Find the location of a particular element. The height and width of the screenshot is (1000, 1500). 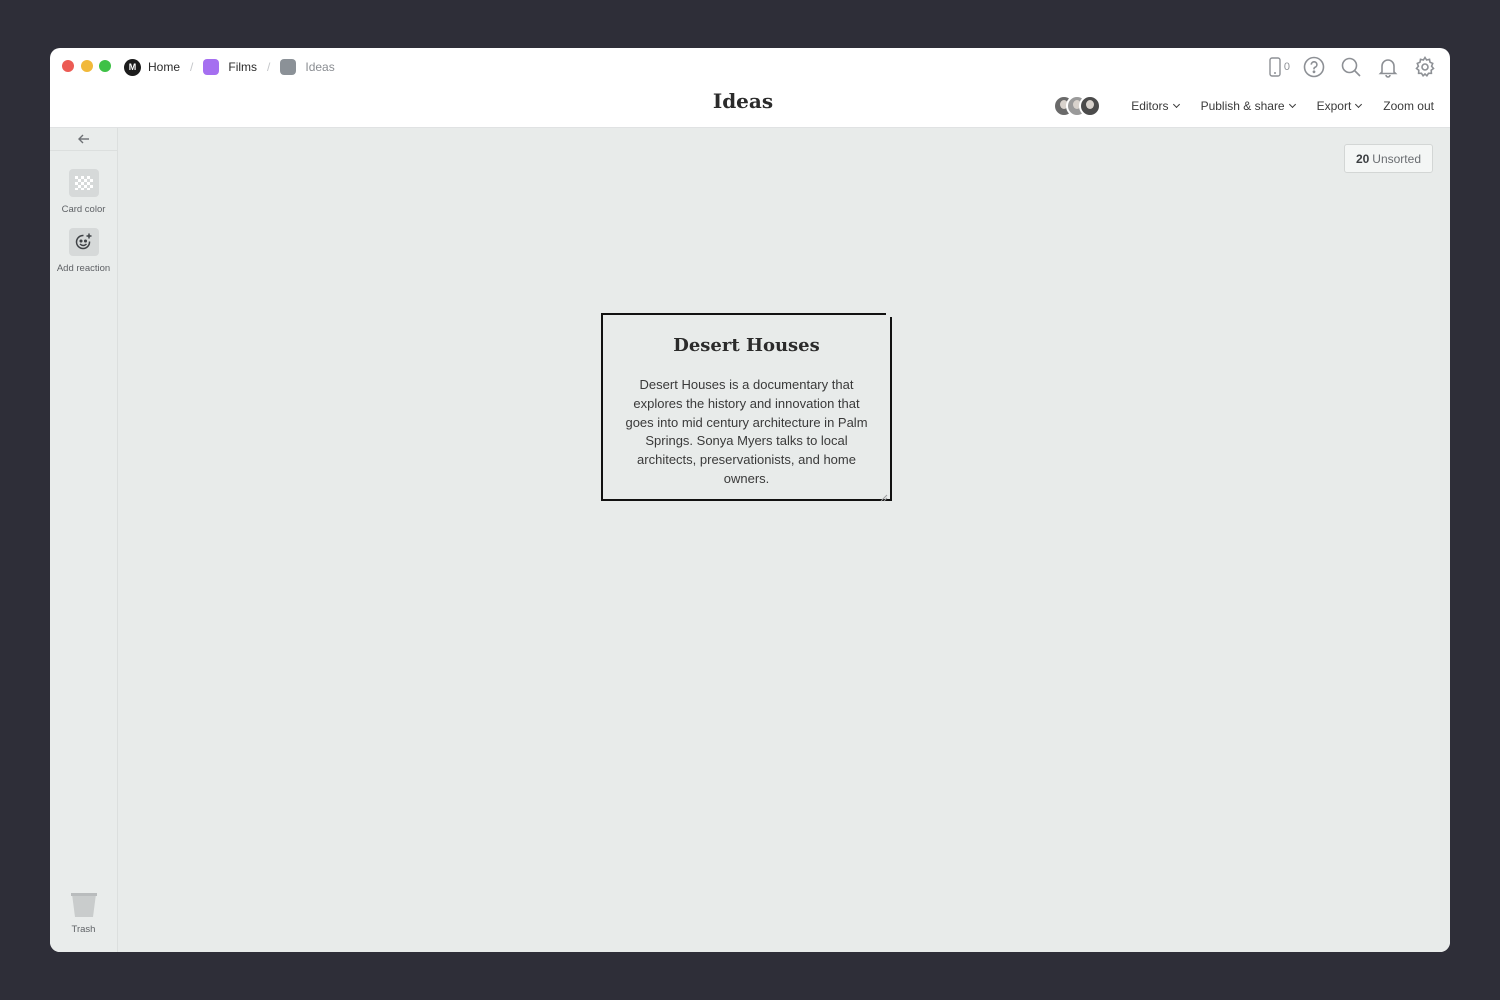

bell-icon is located at coordinates (1388, 68).